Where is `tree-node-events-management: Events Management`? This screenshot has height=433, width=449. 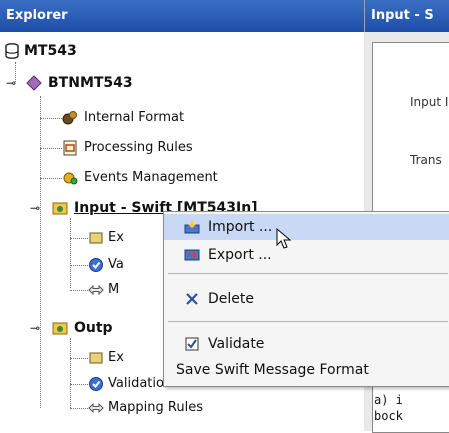 tree-node-events-management: Events Management is located at coordinates (182, 178).